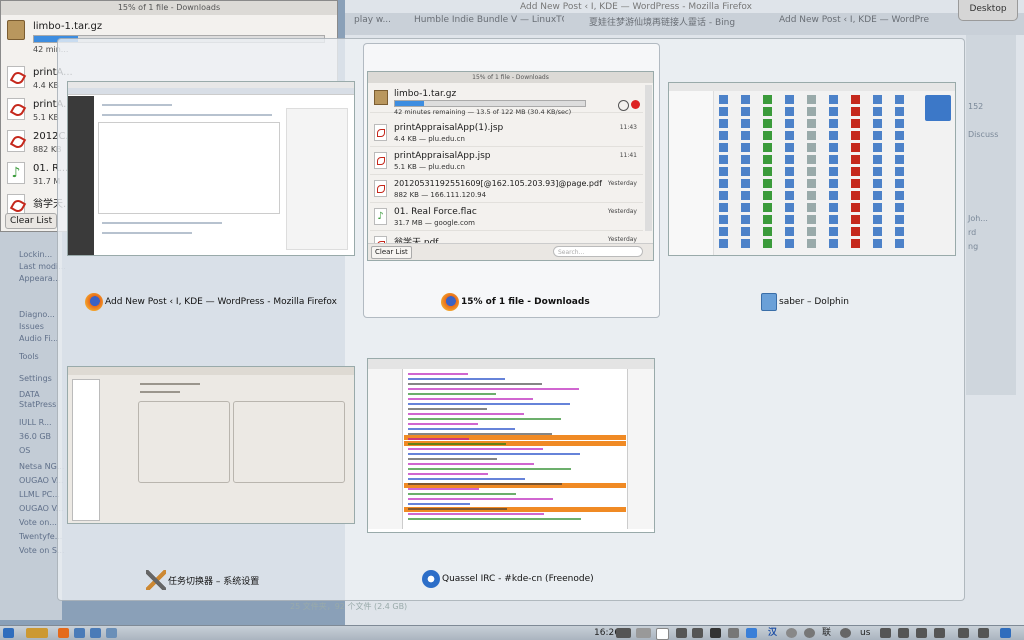 The width and height of the screenshot is (1024, 640). What do you see at coordinates (434, 223) in the screenshot?
I see `thumb-download-meta: 31.7 MB — google.com` at bounding box center [434, 223].